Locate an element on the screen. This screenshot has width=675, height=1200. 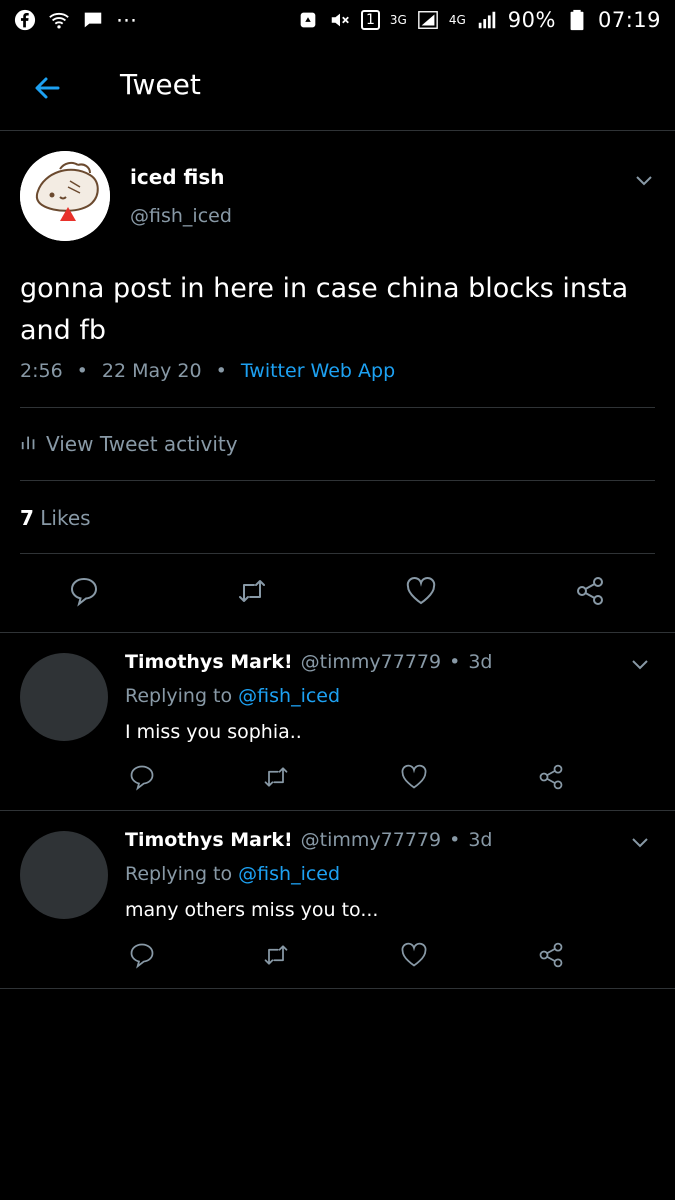
author-name: iced fish is located at coordinates (177, 177).